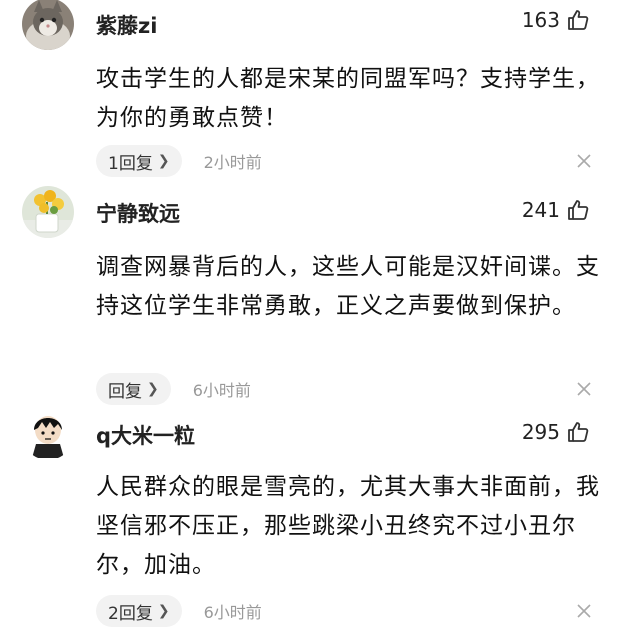 The width and height of the screenshot is (622, 629). What do you see at coordinates (125, 391) in the screenshot?
I see `reply-label: 回复` at bounding box center [125, 391].